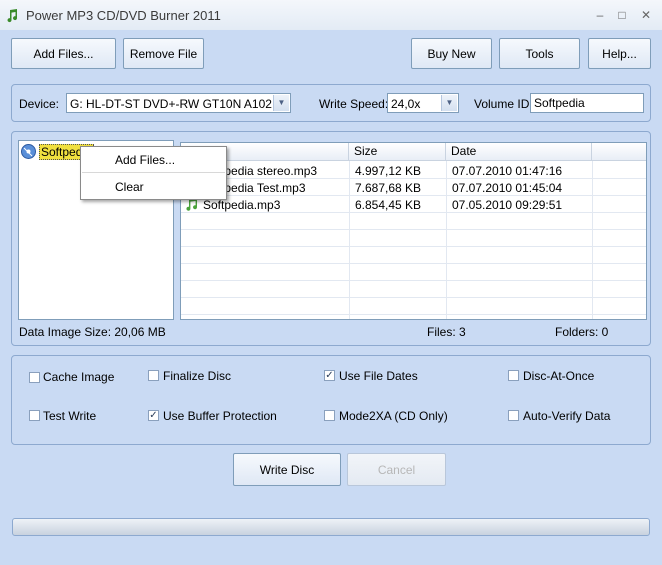  Describe the element at coordinates (70, 416) in the screenshot. I see `test-write-label: Test Write` at that location.